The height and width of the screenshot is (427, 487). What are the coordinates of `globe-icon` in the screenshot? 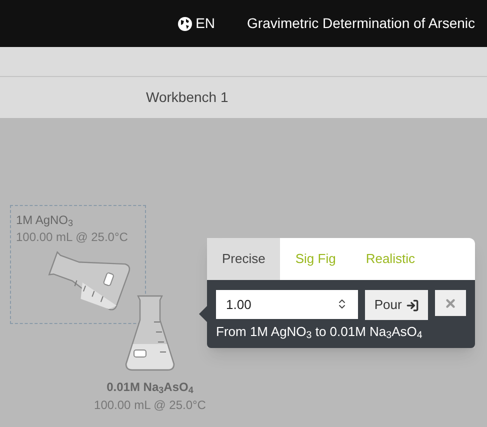 It's located at (185, 23).